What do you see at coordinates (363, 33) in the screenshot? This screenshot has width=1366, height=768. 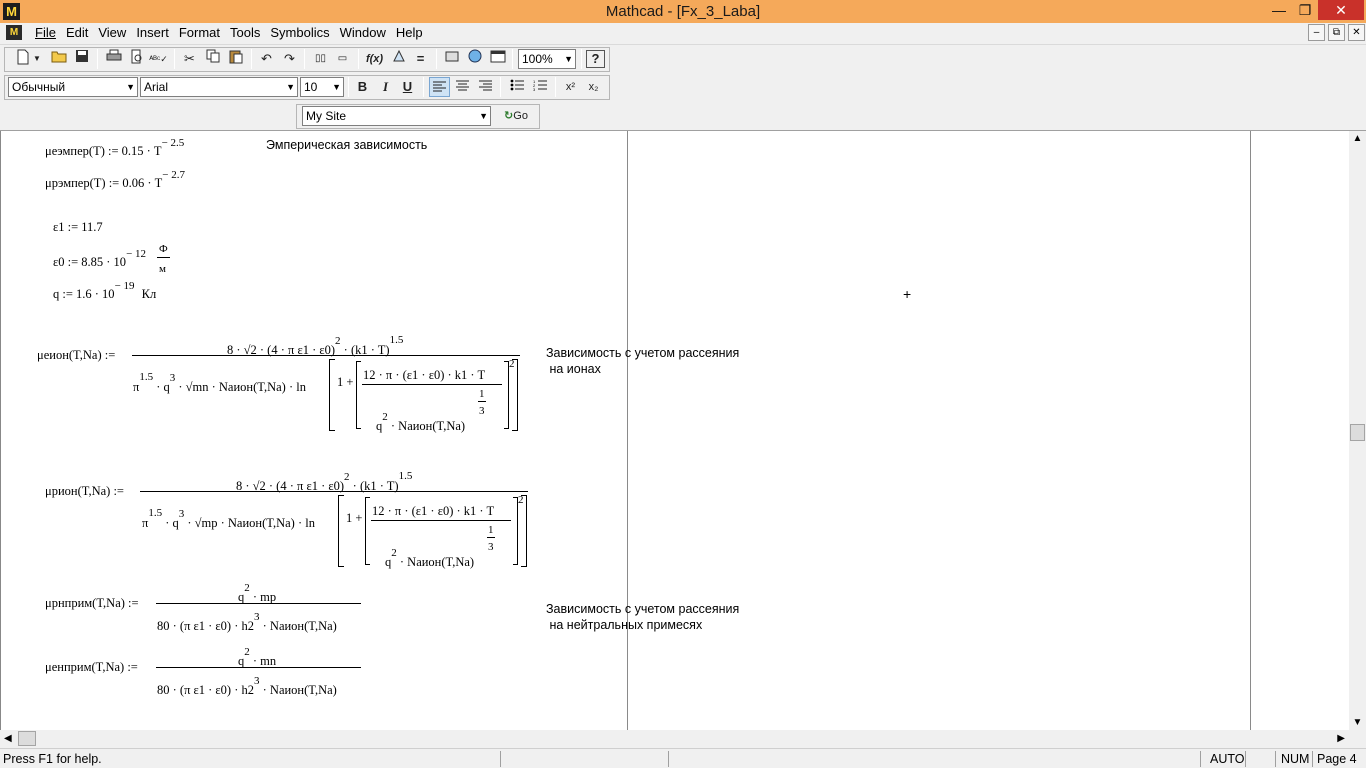 I see `menu-window: Window` at bounding box center [363, 33].